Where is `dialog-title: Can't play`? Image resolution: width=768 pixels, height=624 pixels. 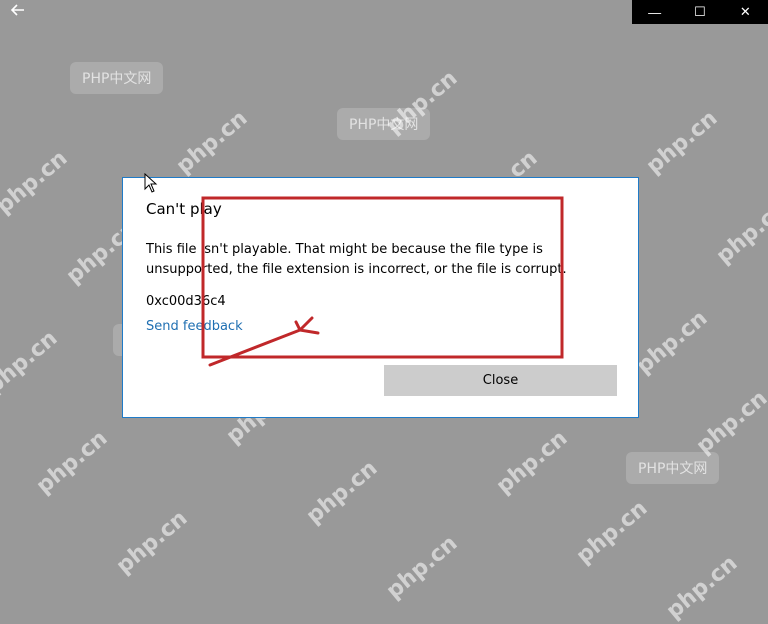
dialog-title: Can't play is located at coordinates (184, 209).